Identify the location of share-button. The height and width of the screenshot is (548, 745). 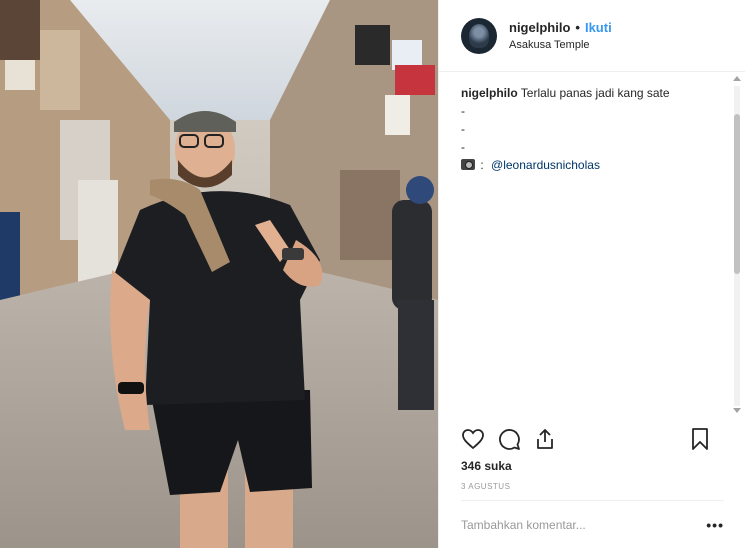
(545, 439).